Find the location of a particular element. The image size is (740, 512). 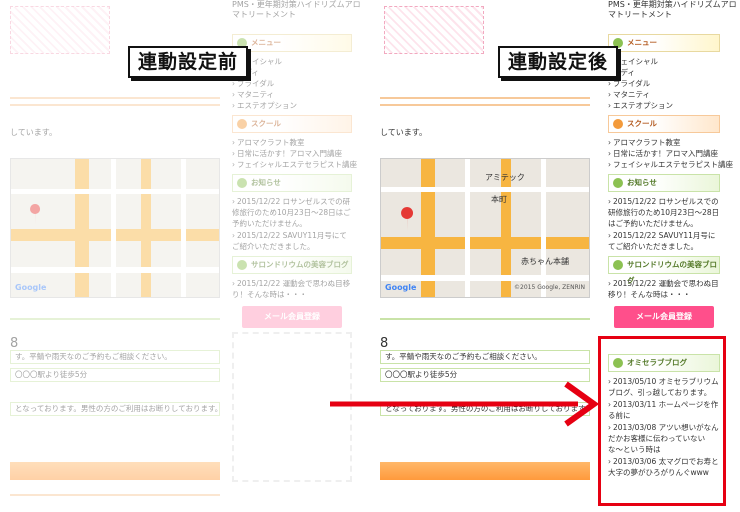

new-widget-highlight is located at coordinates (662, 421).